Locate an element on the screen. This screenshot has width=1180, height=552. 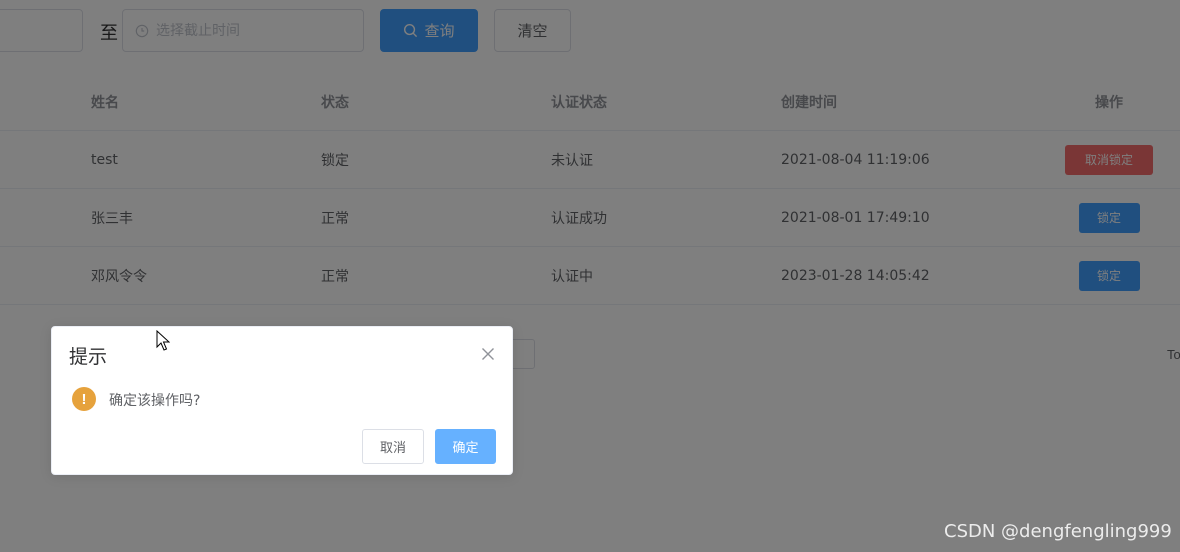
confirm-dialog: 提示 ! 确定该操作吗? 取消 确定 is located at coordinates (282, 400).